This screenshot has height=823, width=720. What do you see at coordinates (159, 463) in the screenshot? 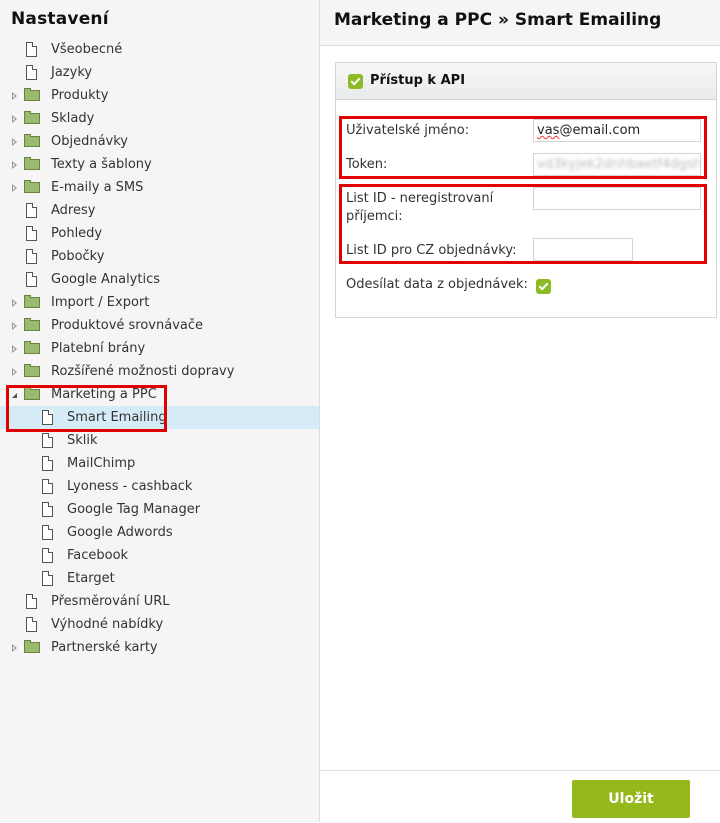
I see `sidebar-item-mailchimp: MailChimp` at bounding box center [159, 463].